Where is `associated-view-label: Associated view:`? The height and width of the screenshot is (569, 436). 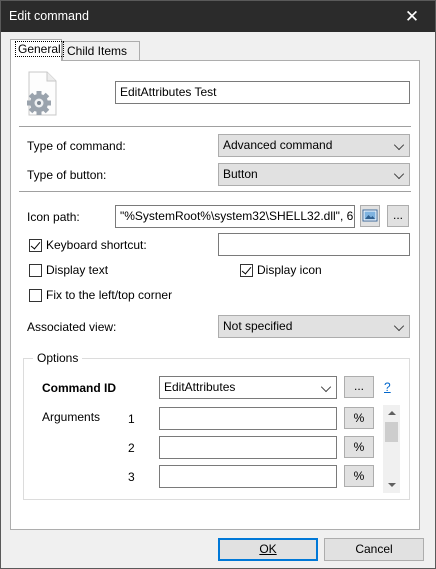
associated-view-label: Associated view: is located at coordinates (72, 327).